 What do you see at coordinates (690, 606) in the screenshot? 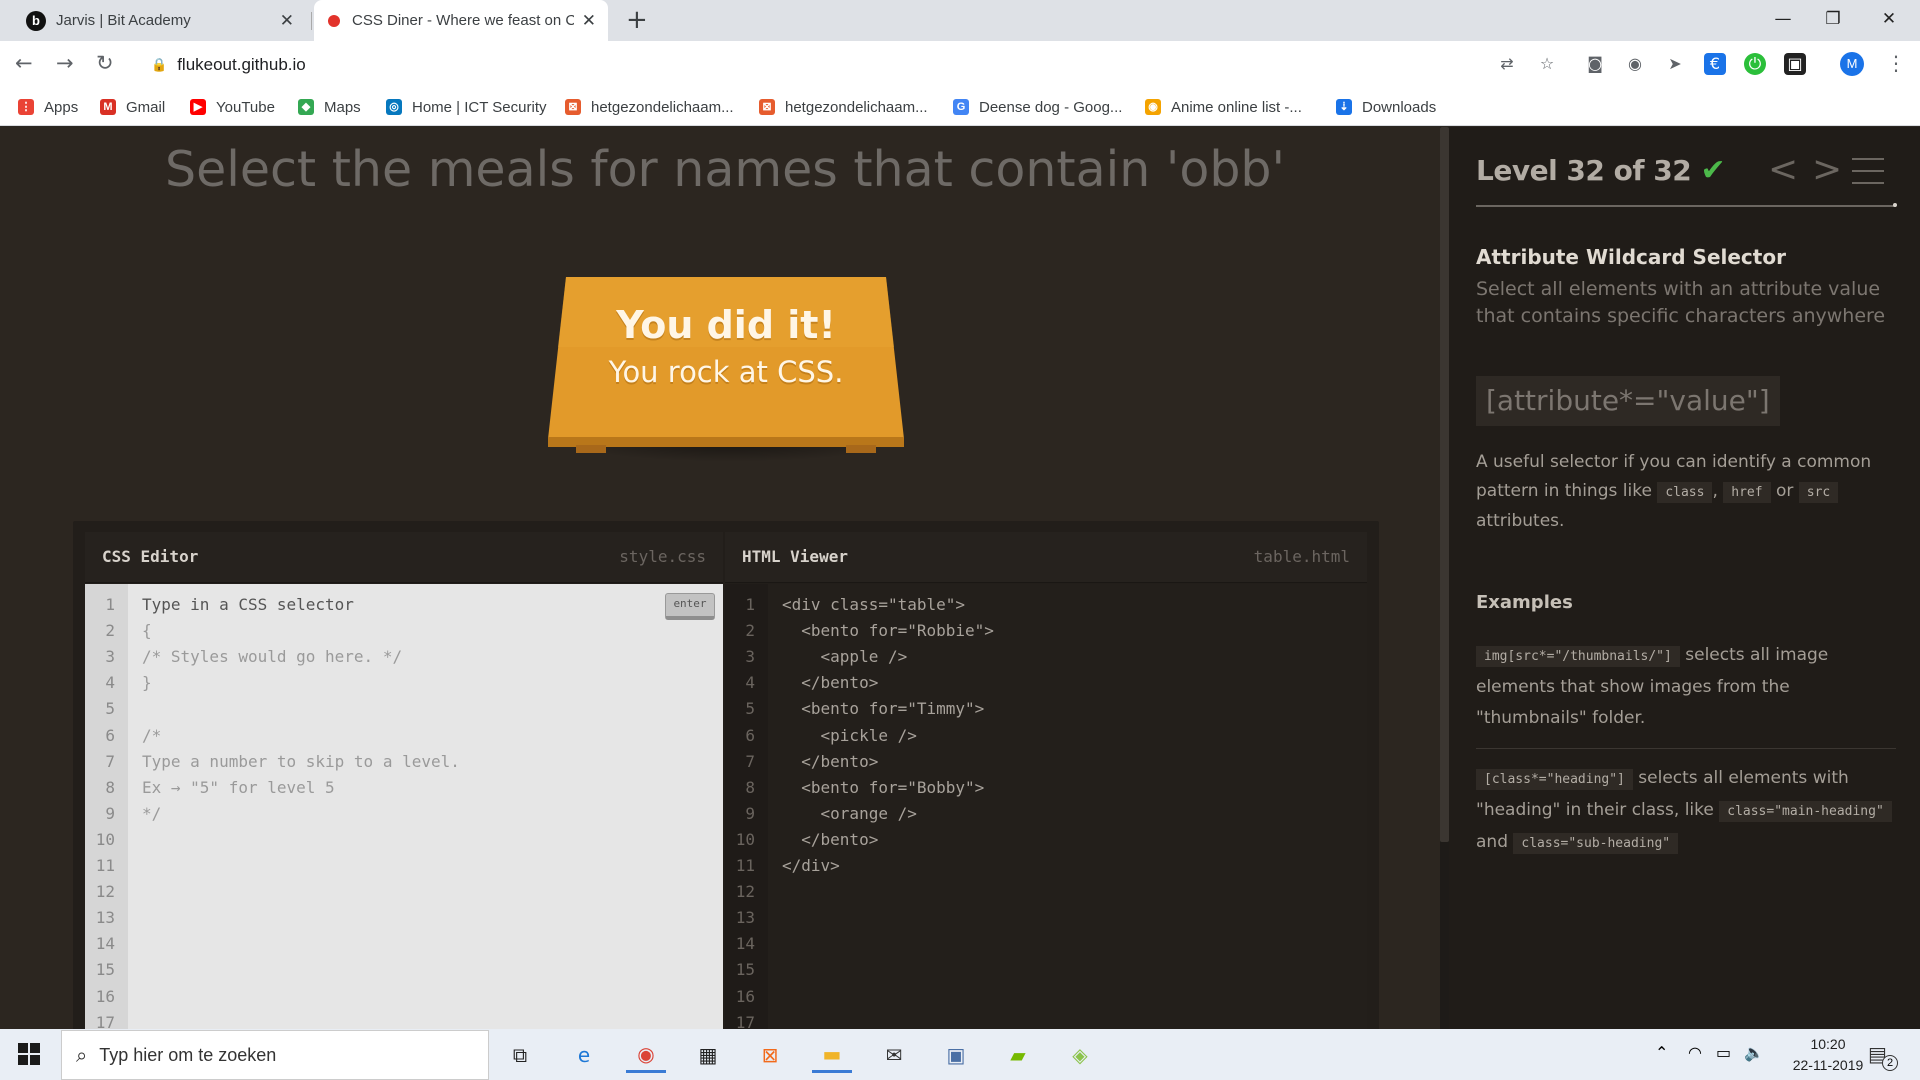
I see `enter-button: enter` at bounding box center [690, 606].